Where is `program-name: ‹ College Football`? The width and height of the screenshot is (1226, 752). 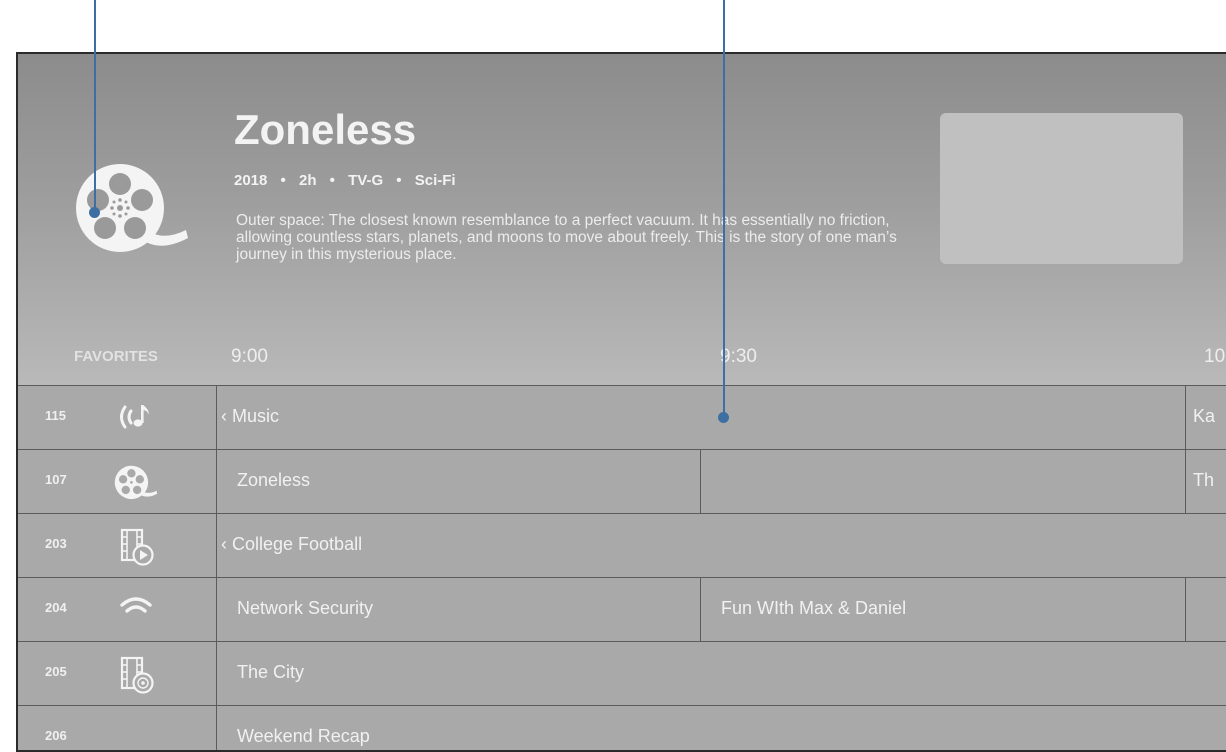 program-name: ‹ College Football is located at coordinates (292, 544).